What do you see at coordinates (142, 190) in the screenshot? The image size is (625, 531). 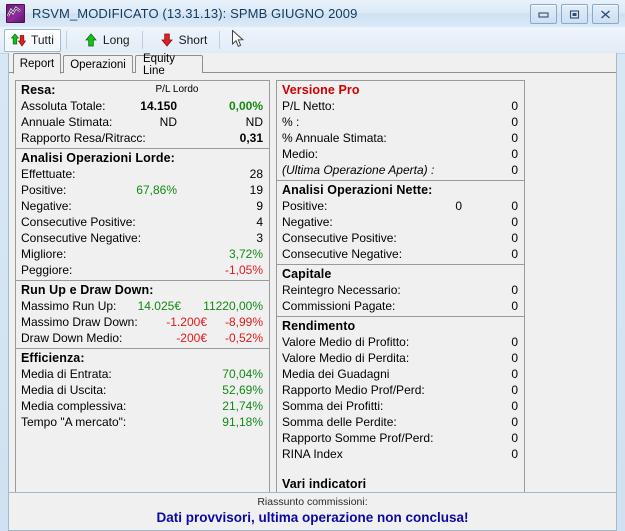 I see `row-positive: Positive: 67,86% 19` at bounding box center [142, 190].